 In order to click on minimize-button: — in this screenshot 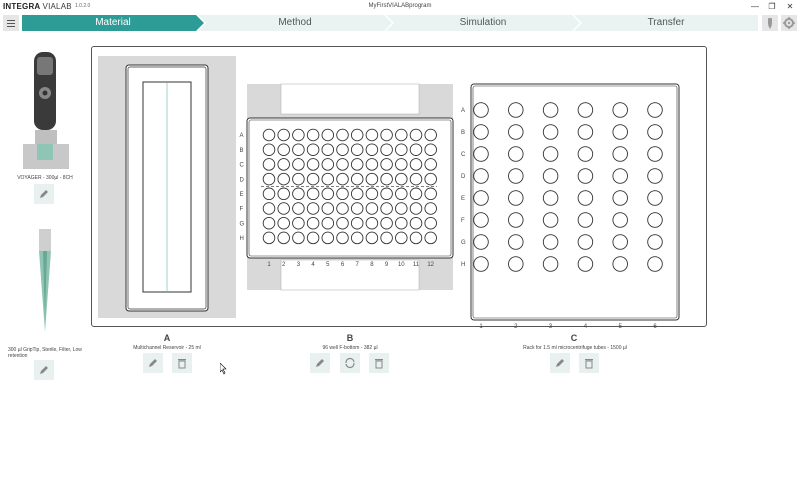, I will do `click(755, 7)`.